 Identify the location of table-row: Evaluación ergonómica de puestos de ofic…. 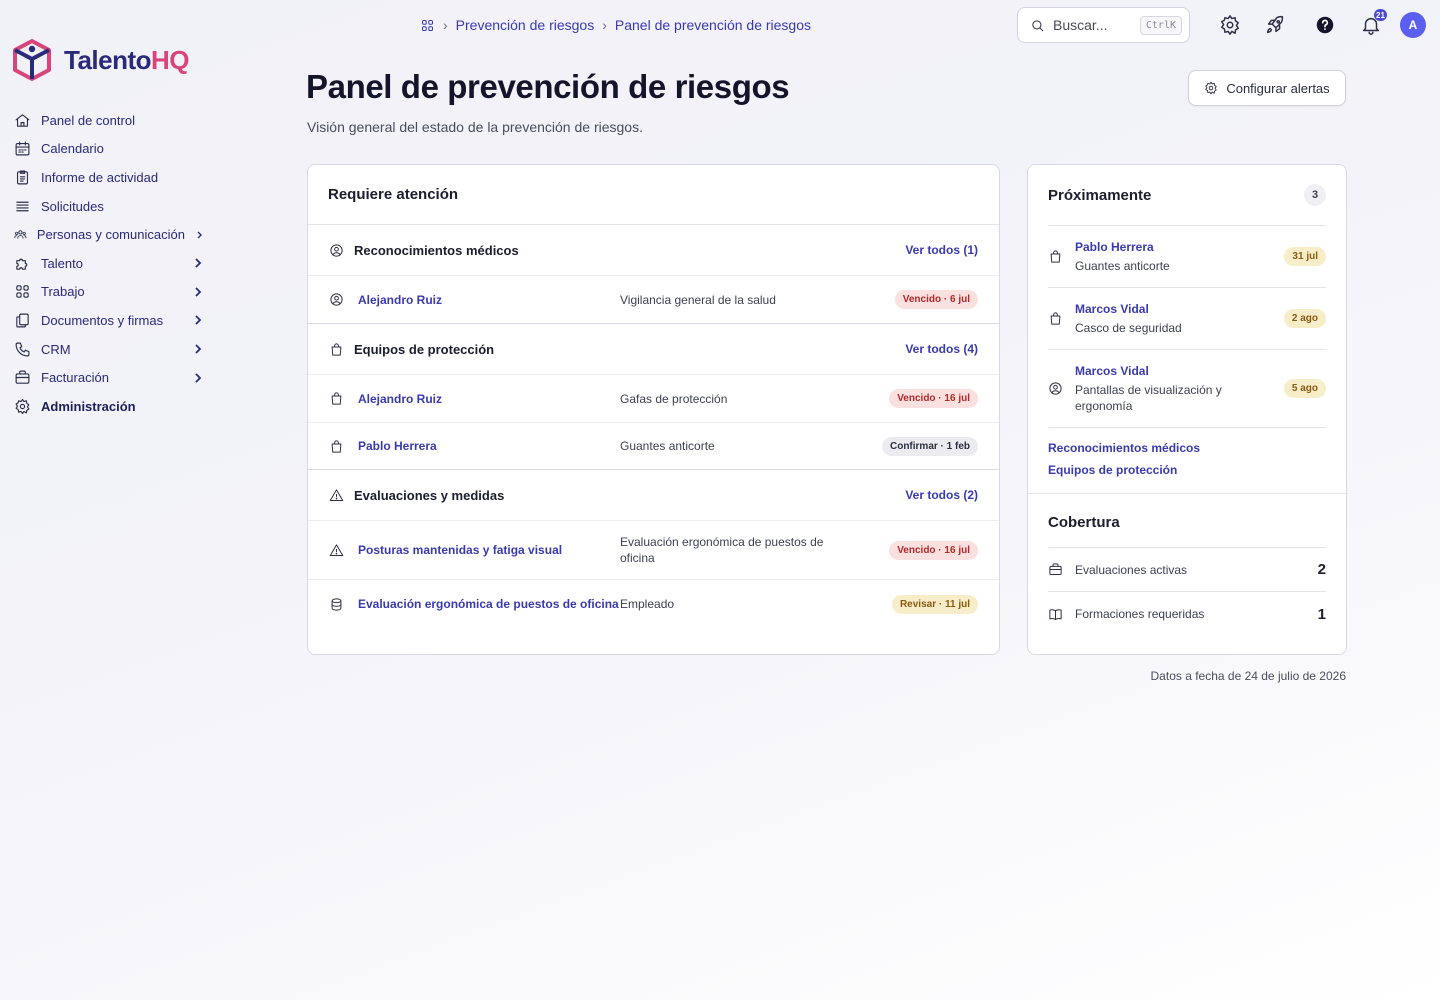
(653, 604).